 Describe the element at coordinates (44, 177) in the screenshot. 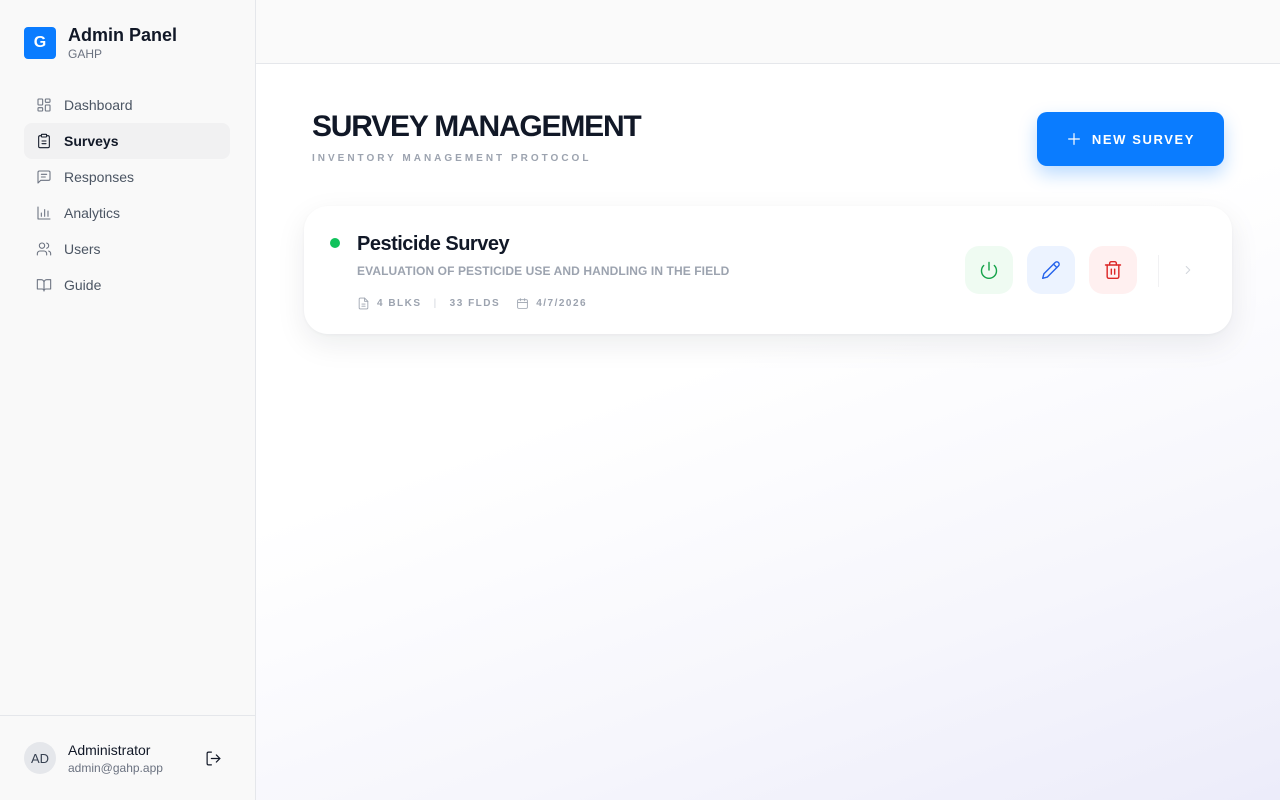

I see `message-icon` at that location.